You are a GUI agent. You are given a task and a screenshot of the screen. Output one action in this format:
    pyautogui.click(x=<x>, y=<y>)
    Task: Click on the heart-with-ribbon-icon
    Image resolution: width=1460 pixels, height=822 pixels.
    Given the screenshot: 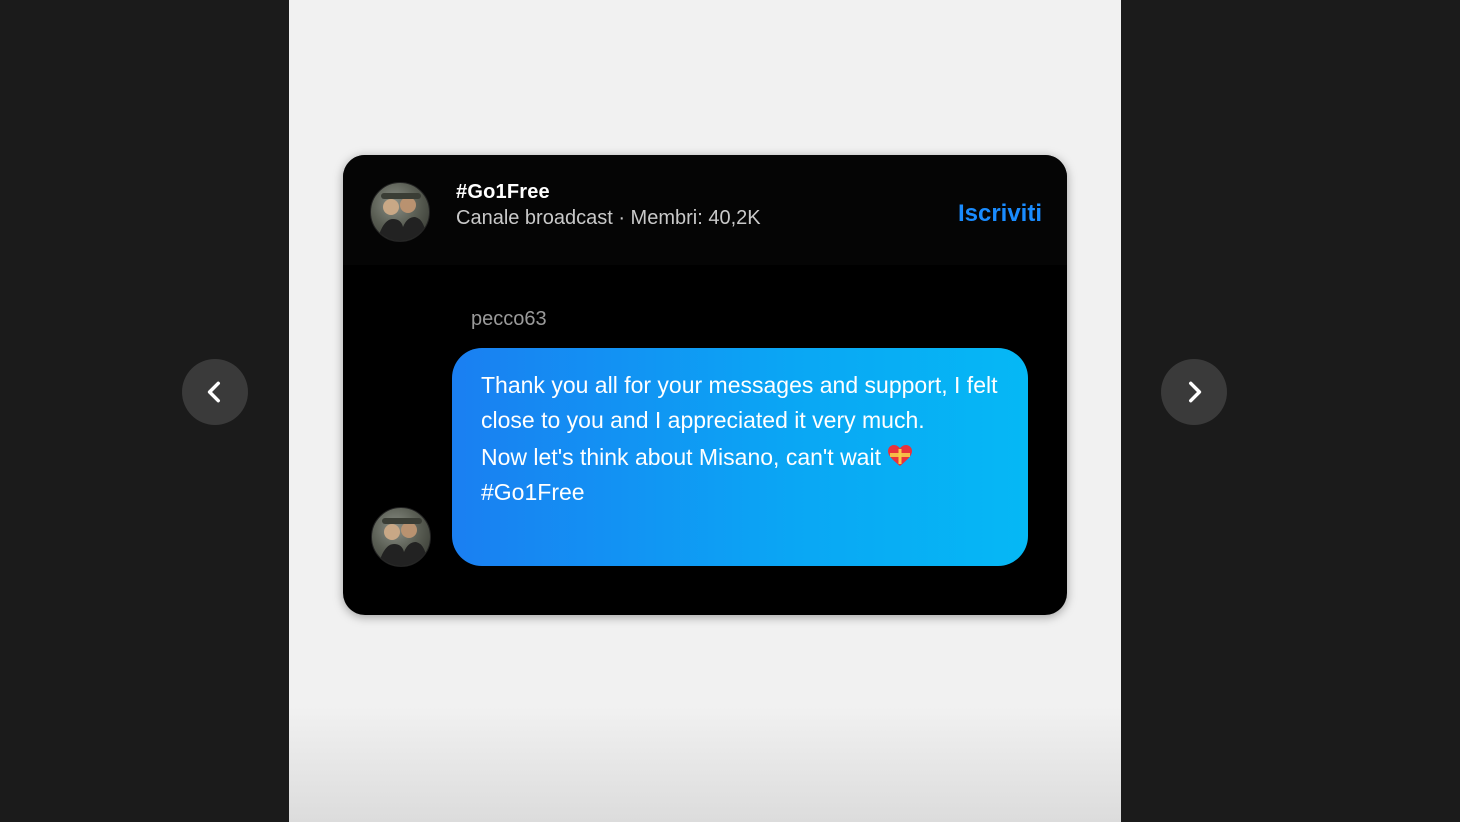 What is the action you would take?
    pyautogui.click(x=900, y=456)
    